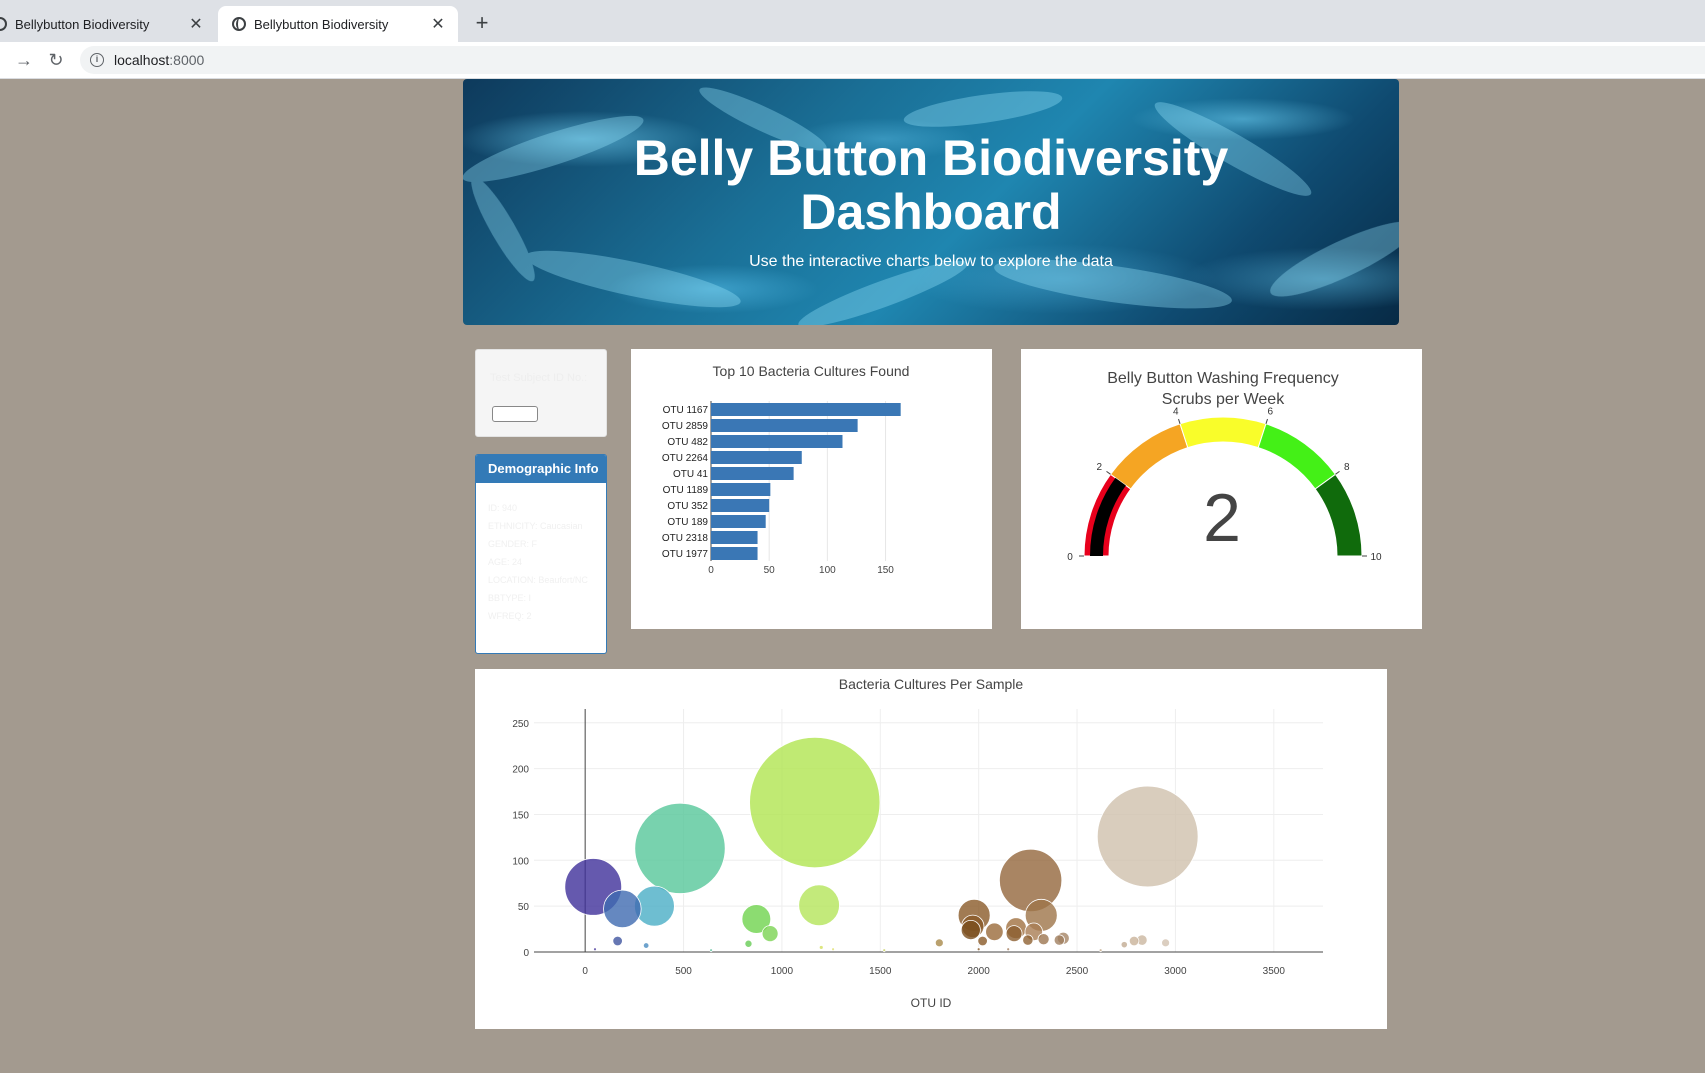  I want to click on address-bar: i localhost :8000, so click(892, 60).